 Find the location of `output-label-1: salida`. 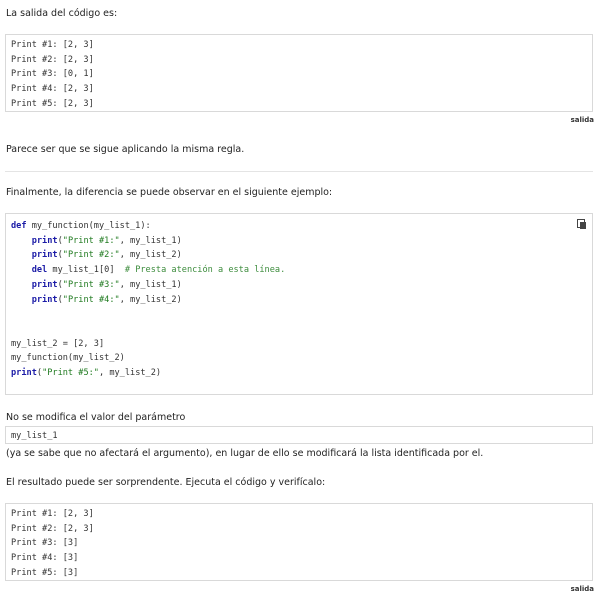

output-label-1: salida is located at coordinates (582, 120).